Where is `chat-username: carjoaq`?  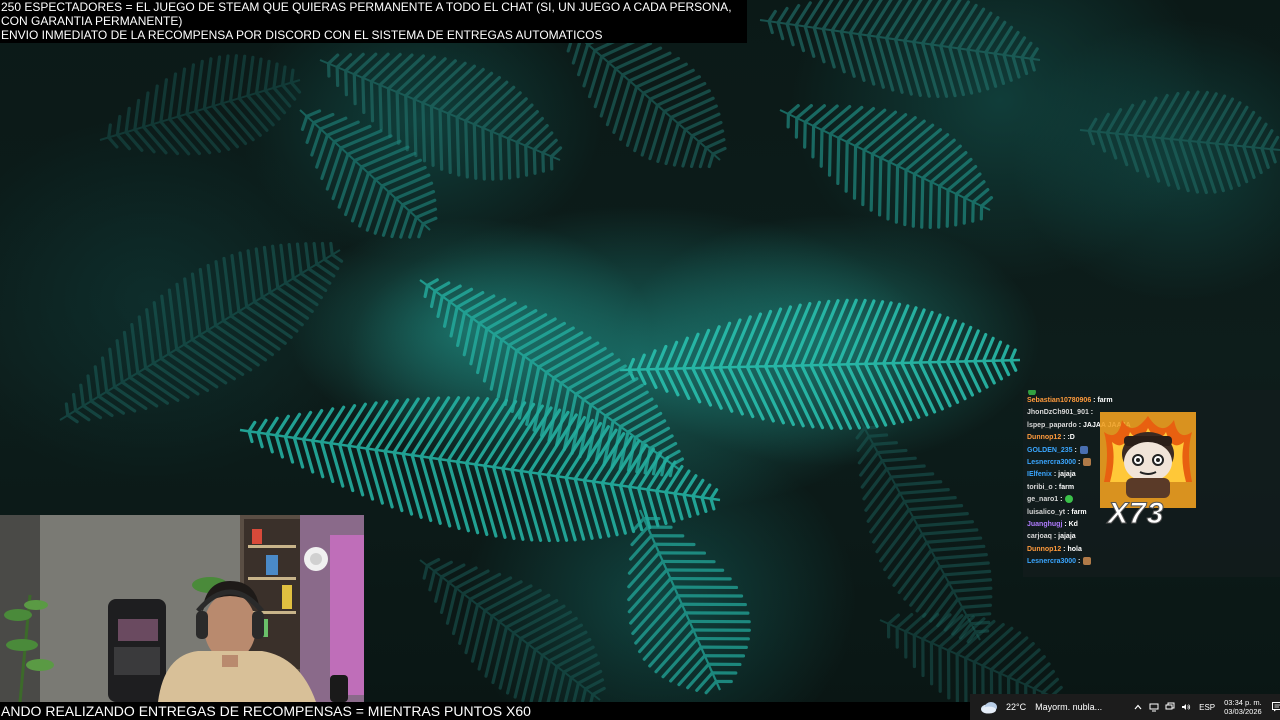 chat-username: carjoaq is located at coordinates (1039, 536).